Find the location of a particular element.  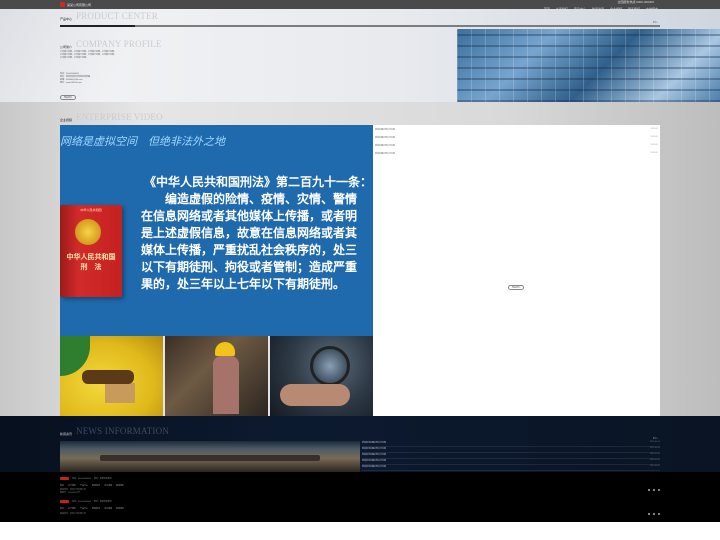

book-top-text: 中华人民共和国 is located at coordinates (91, 210).